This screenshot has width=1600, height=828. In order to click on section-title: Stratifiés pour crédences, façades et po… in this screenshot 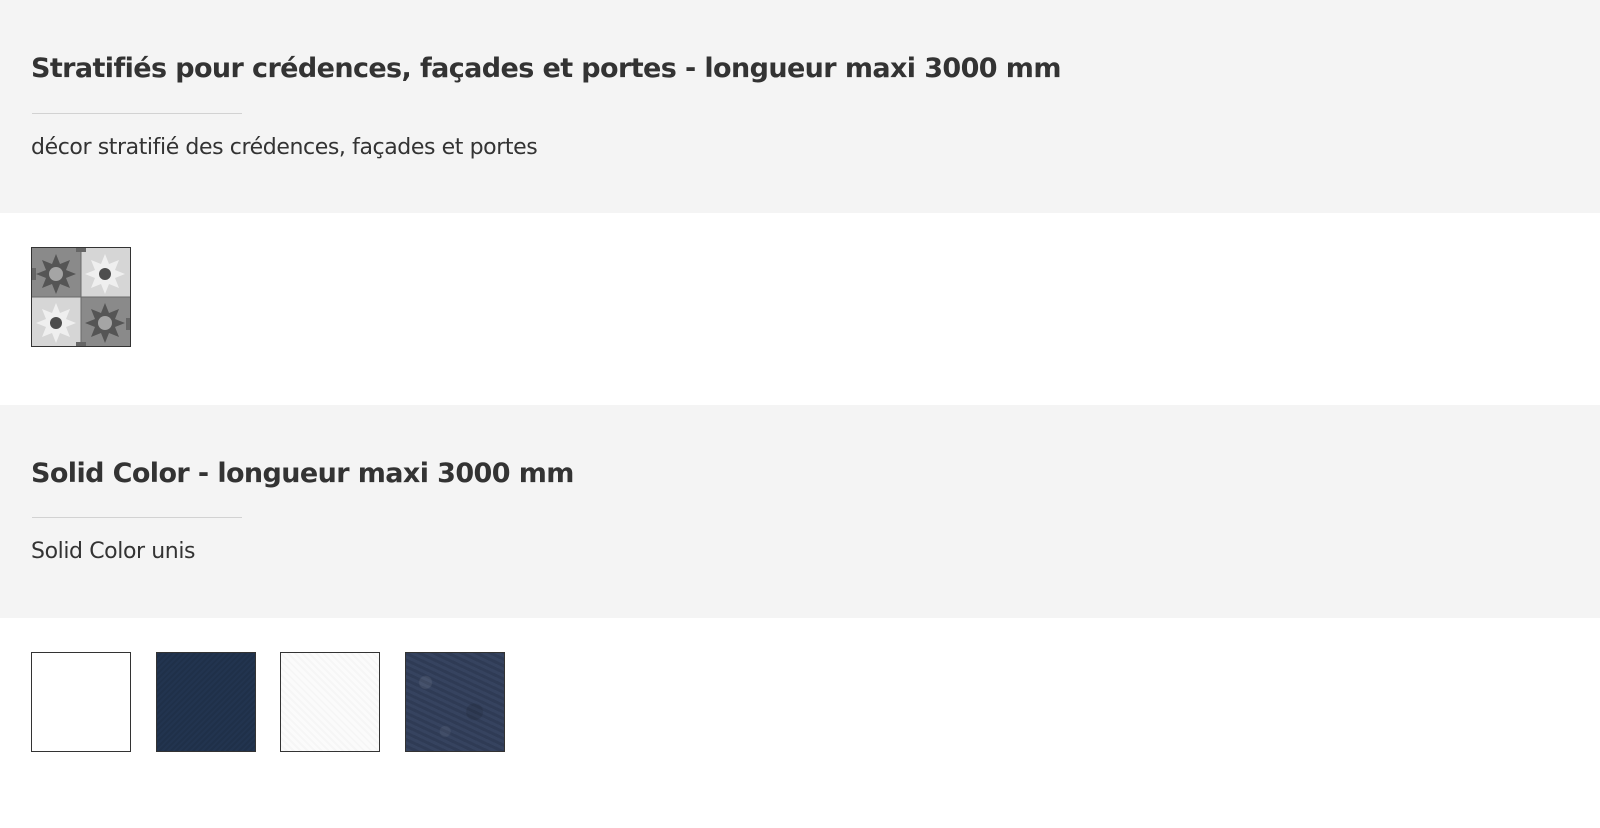, I will do `click(546, 68)`.